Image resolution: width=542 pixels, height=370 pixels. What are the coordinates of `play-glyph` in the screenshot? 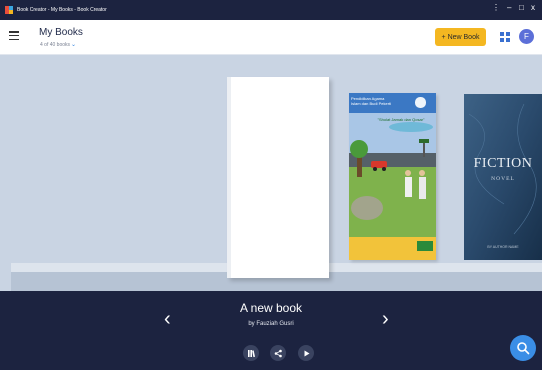 It's located at (306, 353).